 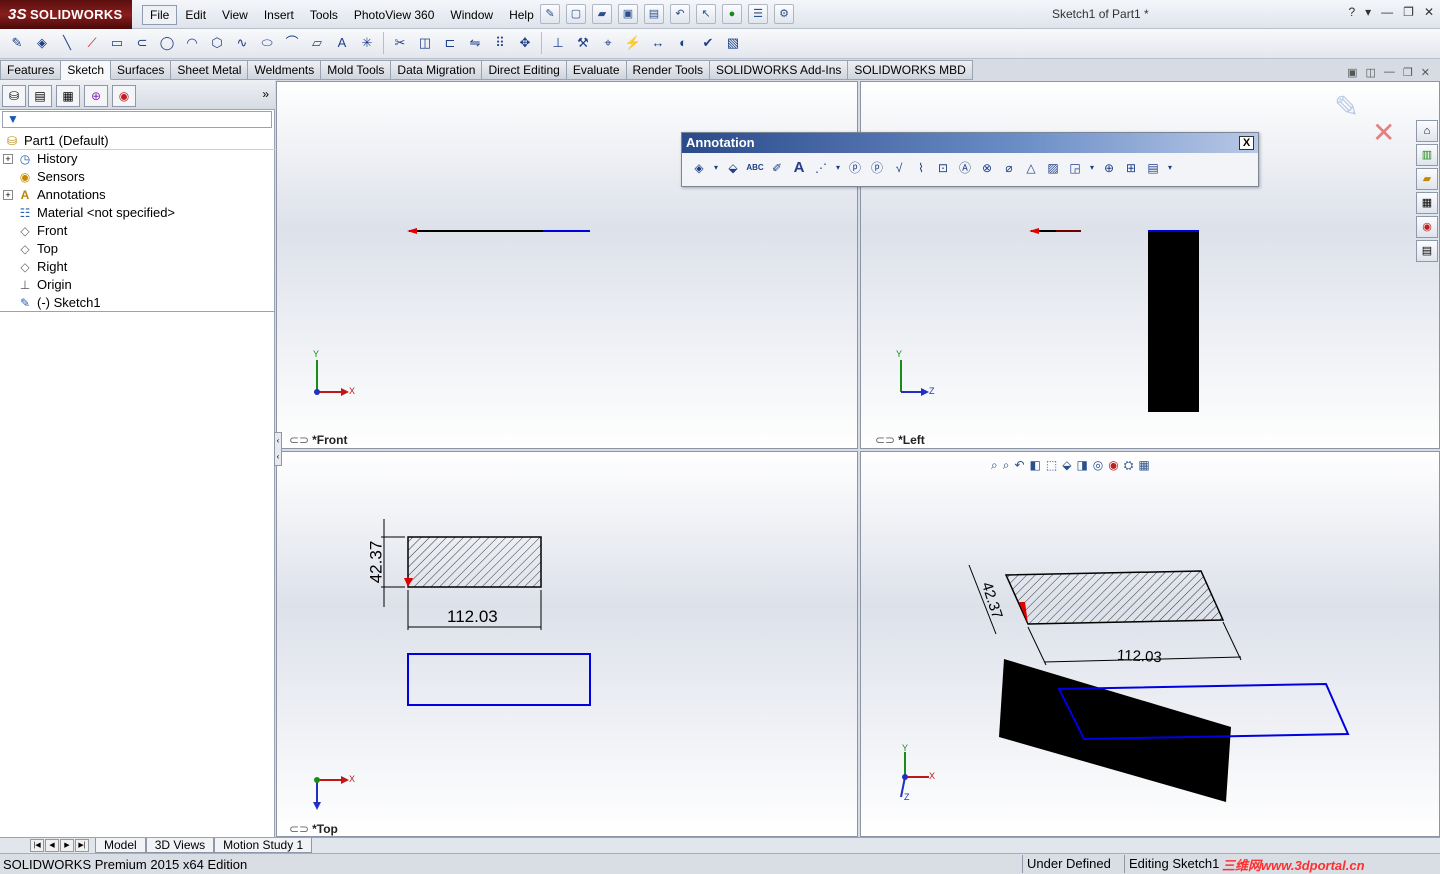 I want to click on tree-item-top: ◇ Top, so click(x=137, y=249).